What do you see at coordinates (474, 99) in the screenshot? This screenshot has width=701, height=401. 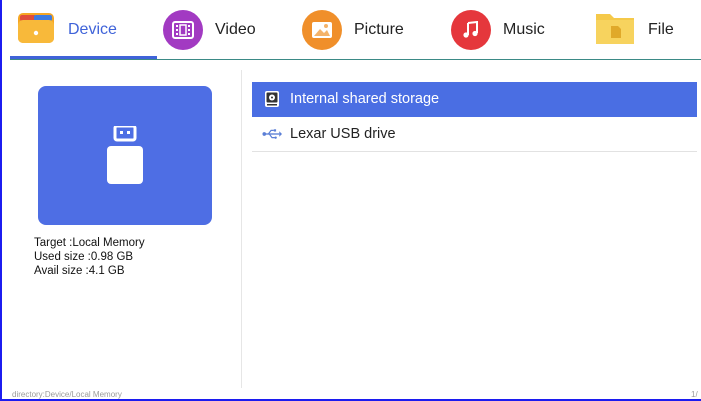 I see `storage-item-internal: Internal shared storage` at bounding box center [474, 99].